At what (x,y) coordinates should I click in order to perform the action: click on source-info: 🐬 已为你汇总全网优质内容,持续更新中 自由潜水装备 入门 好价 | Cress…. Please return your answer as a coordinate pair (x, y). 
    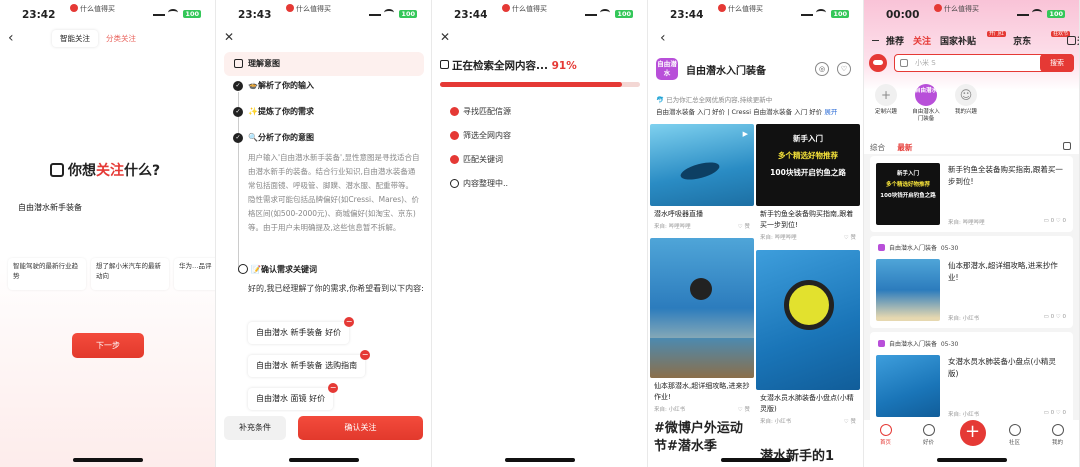
    Looking at the image, I should click on (758, 106).